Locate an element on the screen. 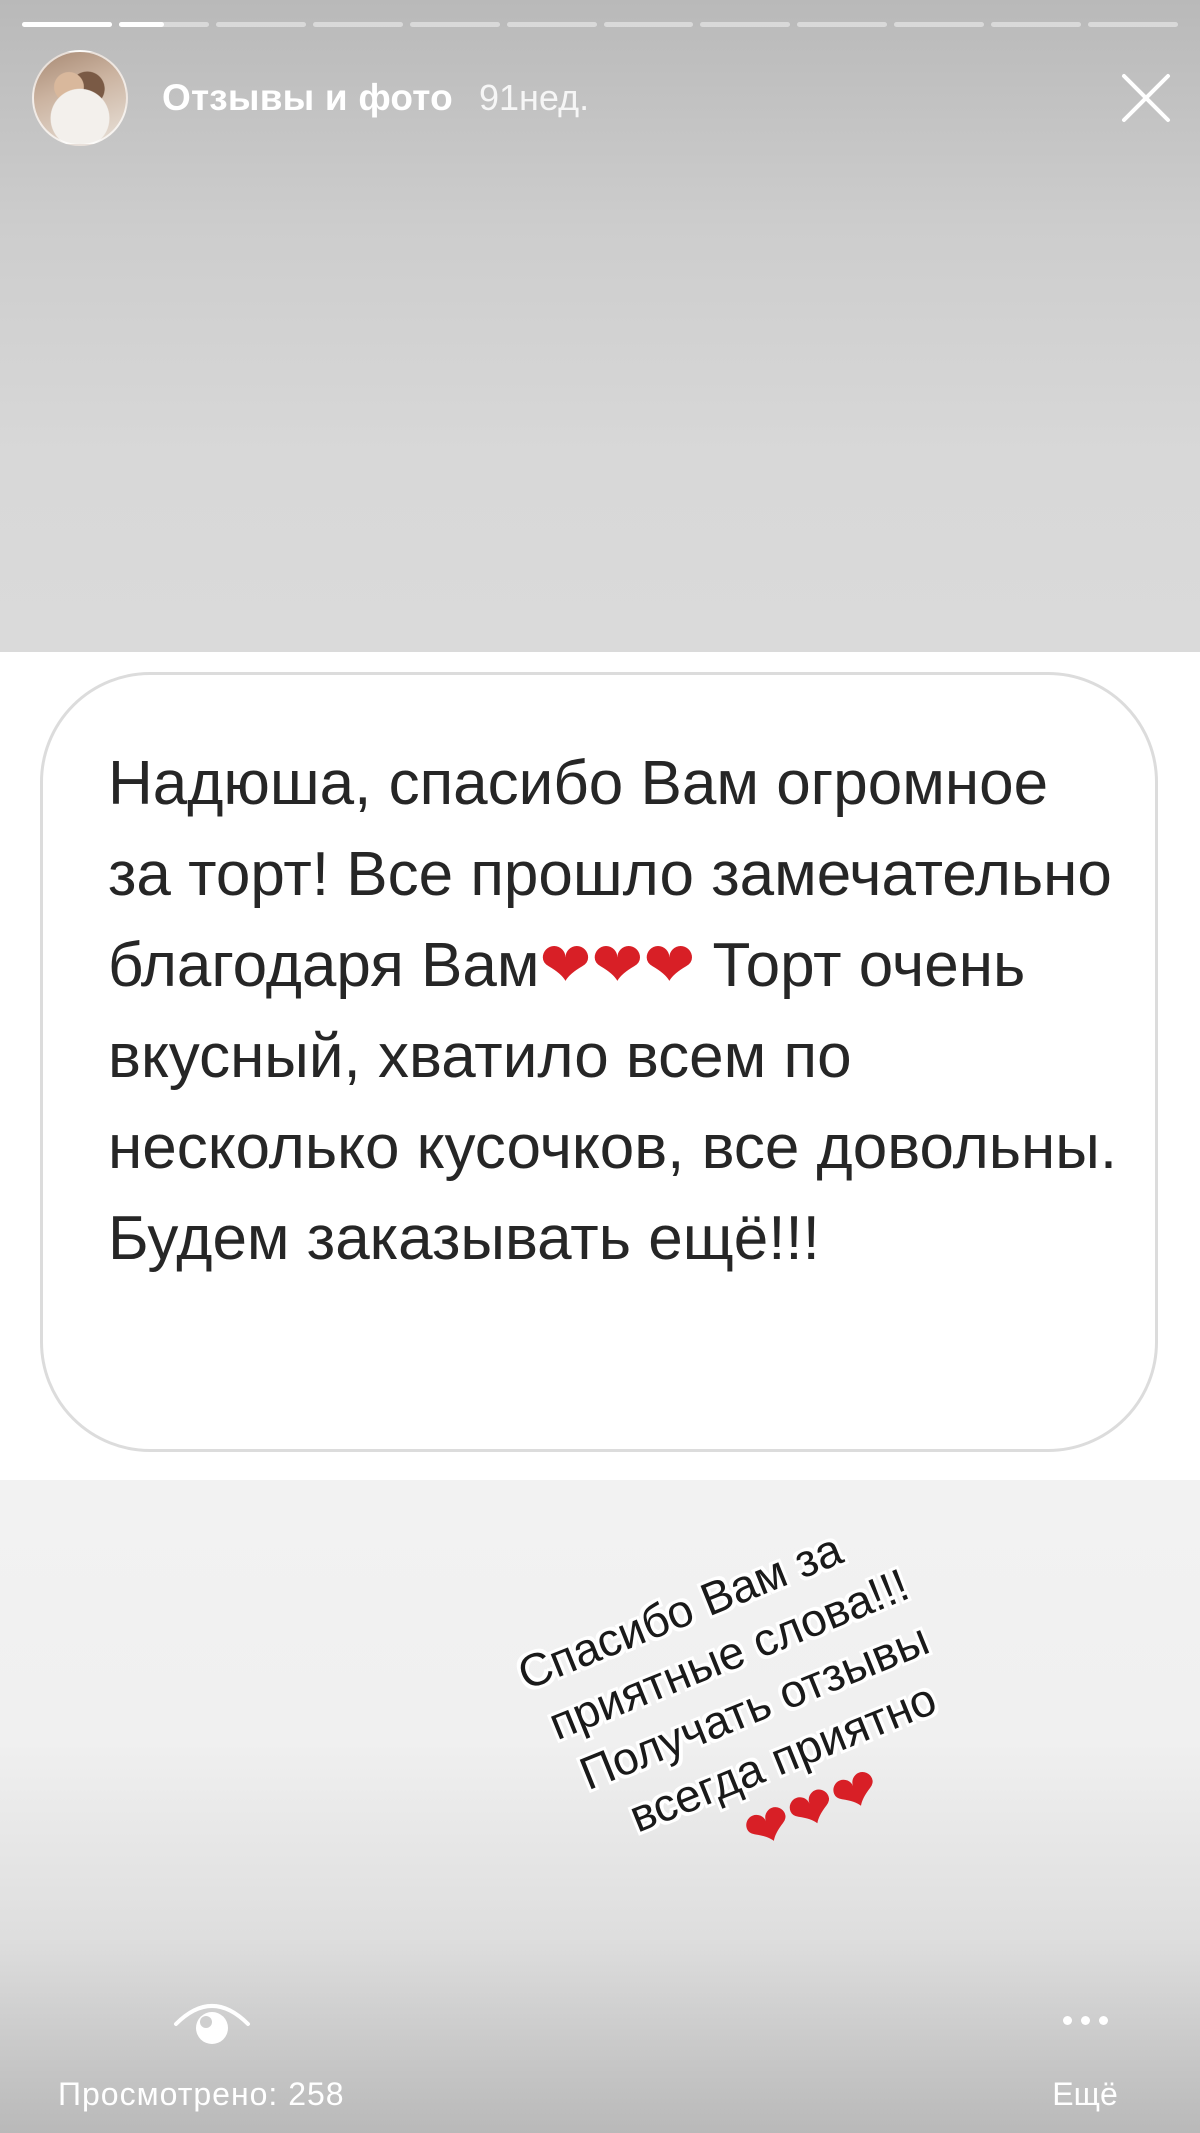 This screenshot has height=2133, width=1200. heart-icons: ❤❤❤ is located at coordinates (617, 965).